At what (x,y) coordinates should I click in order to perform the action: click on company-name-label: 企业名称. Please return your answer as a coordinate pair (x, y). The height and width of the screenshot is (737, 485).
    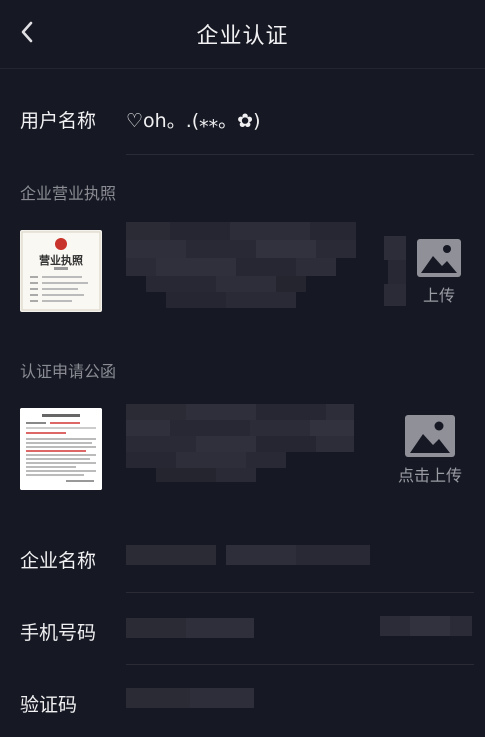
    Looking at the image, I should click on (58, 561).